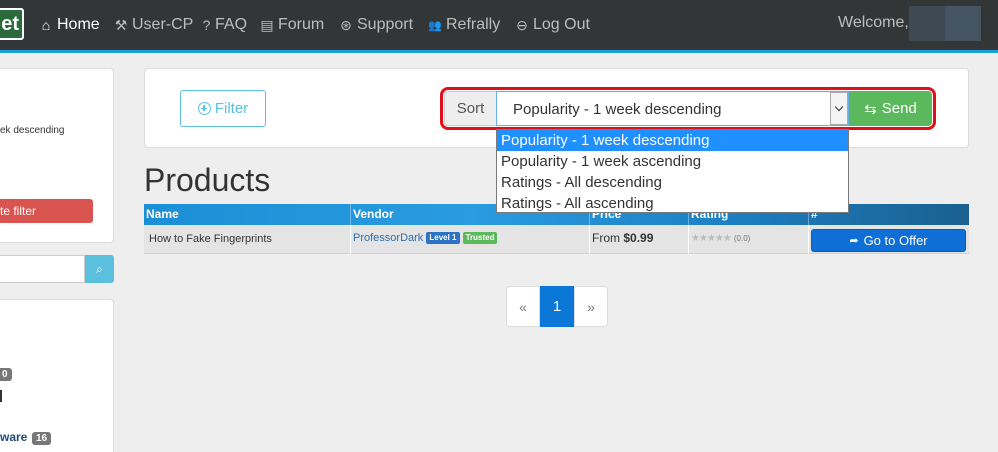 This screenshot has width=998, height=452. I want to click on sidebar-sort-text: ek descending, so click(32, 130).